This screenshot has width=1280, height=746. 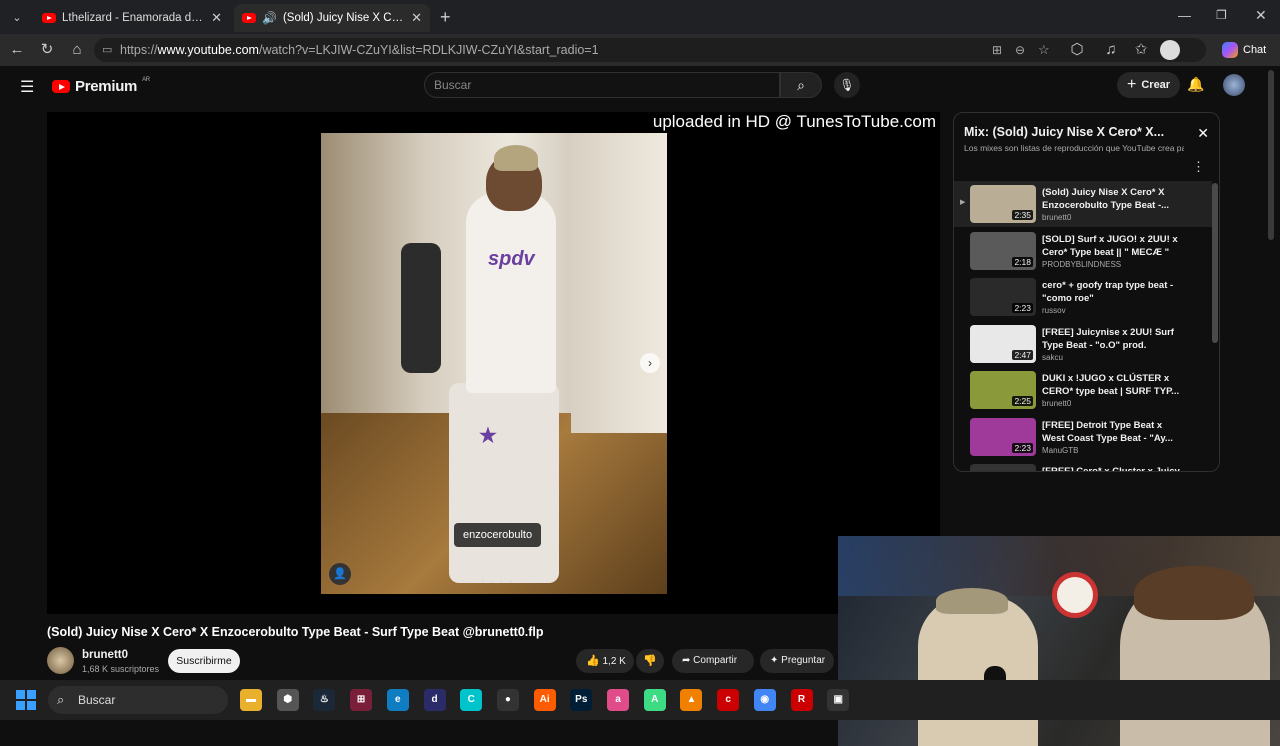 What do you see at coordinates (713, 661) in the screenshot?
I see `share-button: ➦ Compartir` at bounding box center [713, 661].